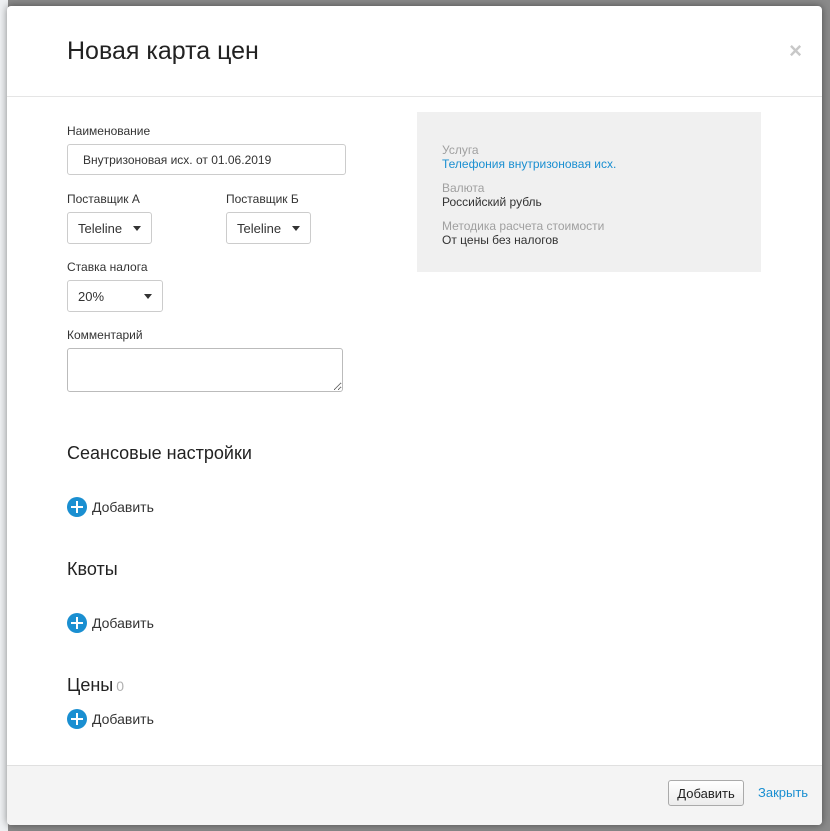 This screenshot has height=831, width=830. What do you see at coordinates (492, 202) in the screenshot?
I see `currency-value: Российский рубль` at bounding box center [492, 202].